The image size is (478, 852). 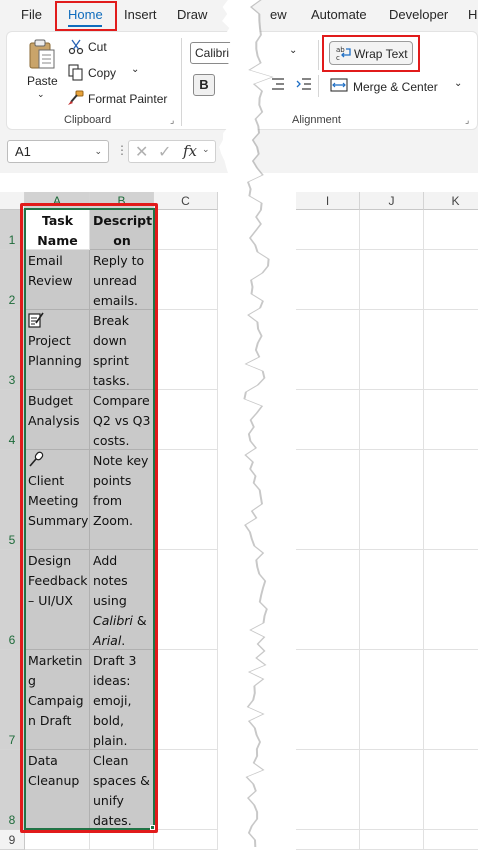 What do you see at coordinates (12, 600) in the screenshot?
I see `row-header-6: 6` at bounding box center [12, 600].